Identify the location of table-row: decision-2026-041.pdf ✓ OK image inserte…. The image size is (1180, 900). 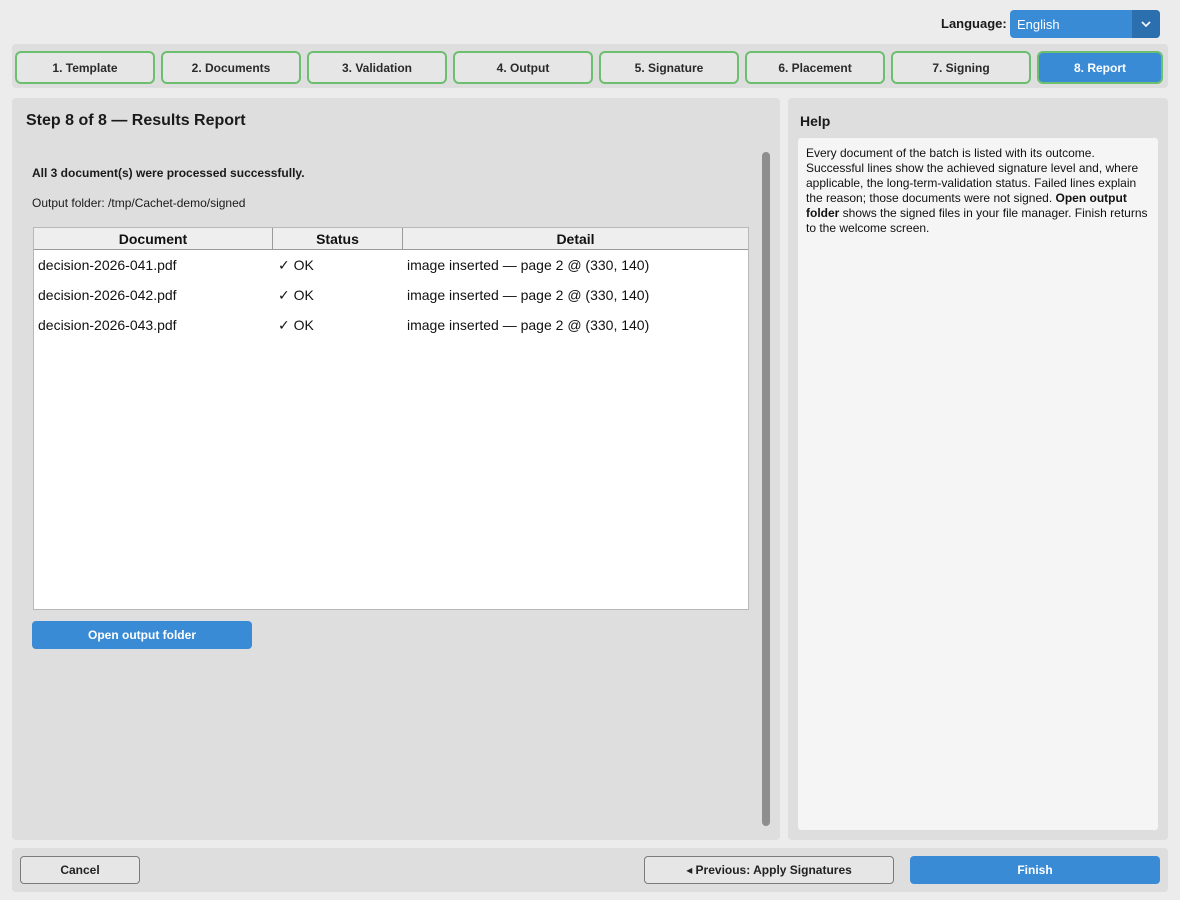
(391, 265).